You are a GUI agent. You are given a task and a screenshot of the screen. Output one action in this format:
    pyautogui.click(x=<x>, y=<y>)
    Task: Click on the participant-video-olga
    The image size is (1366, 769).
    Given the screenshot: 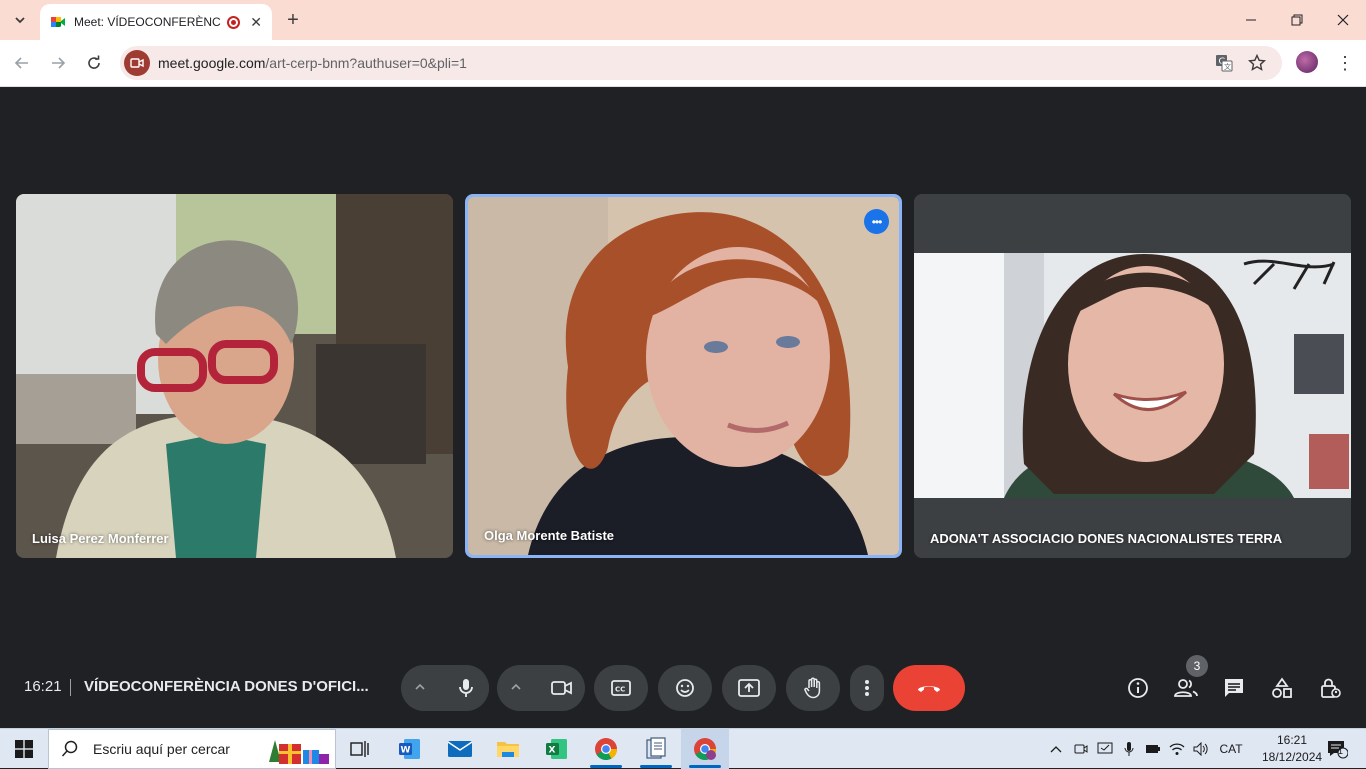 What is the action you would take?
    pyautogui.click(x=683, y=376)
    